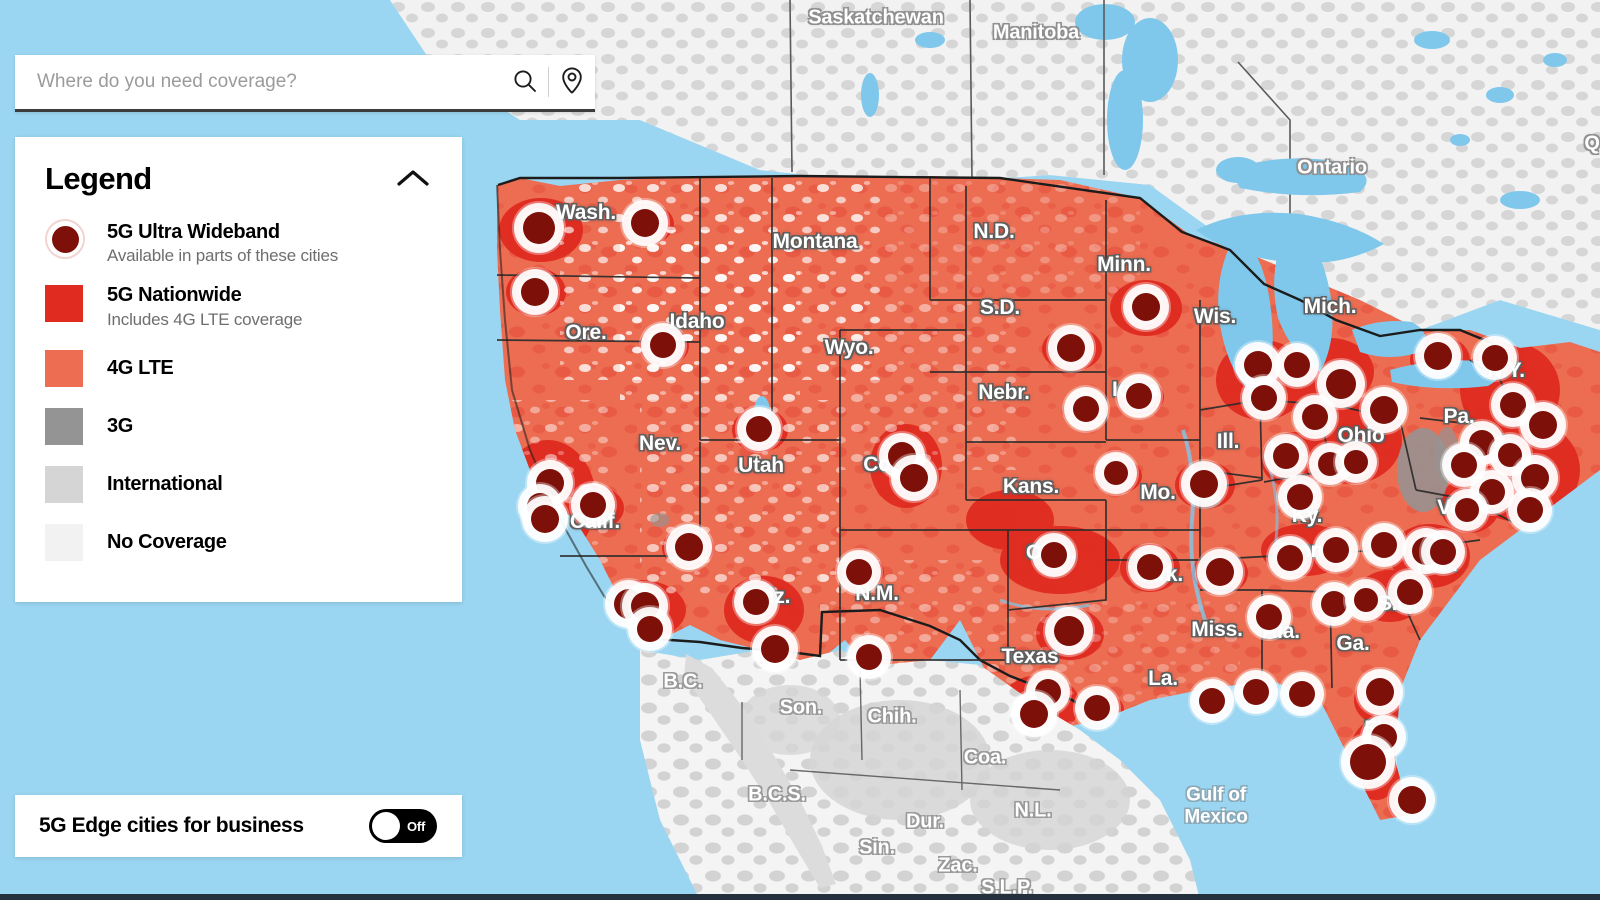  I want to click on edge-cities-toggle: Off, so click(403, 826).